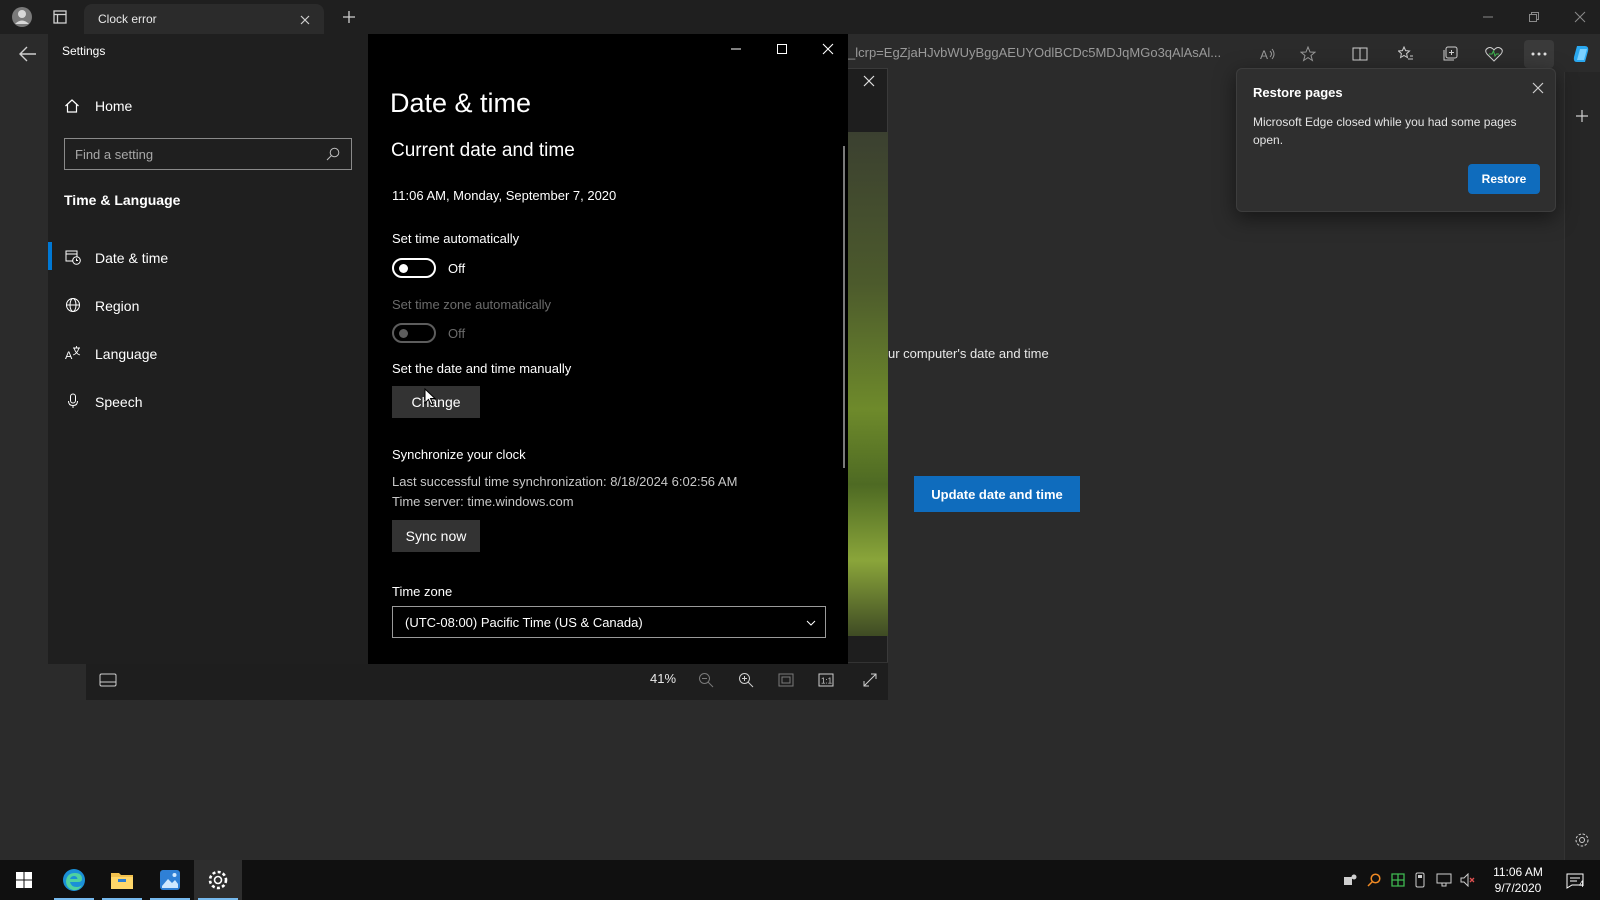  I want to click on manual-date-label: Set the date and time manually, so click(482, 368).